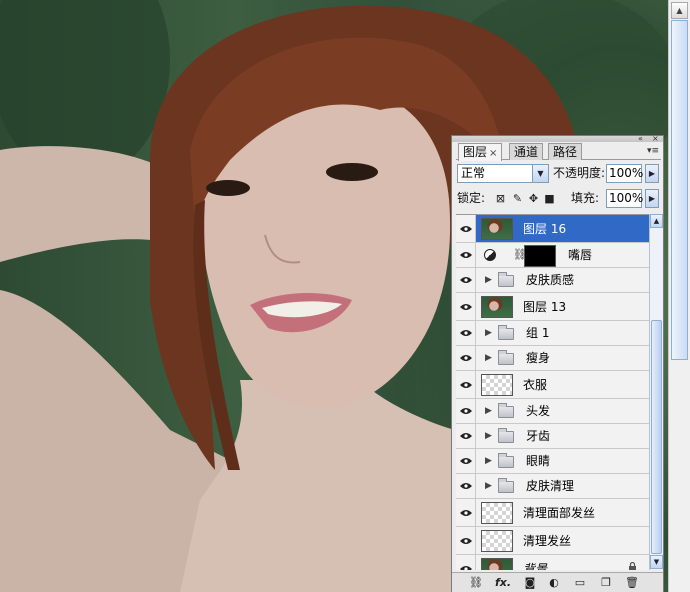 This screenshot has height=592, width=690. What do you see at coordinates (552, 562) in the screenshot?
I see `layer-row: 背景` at bounding box center [552, 562].